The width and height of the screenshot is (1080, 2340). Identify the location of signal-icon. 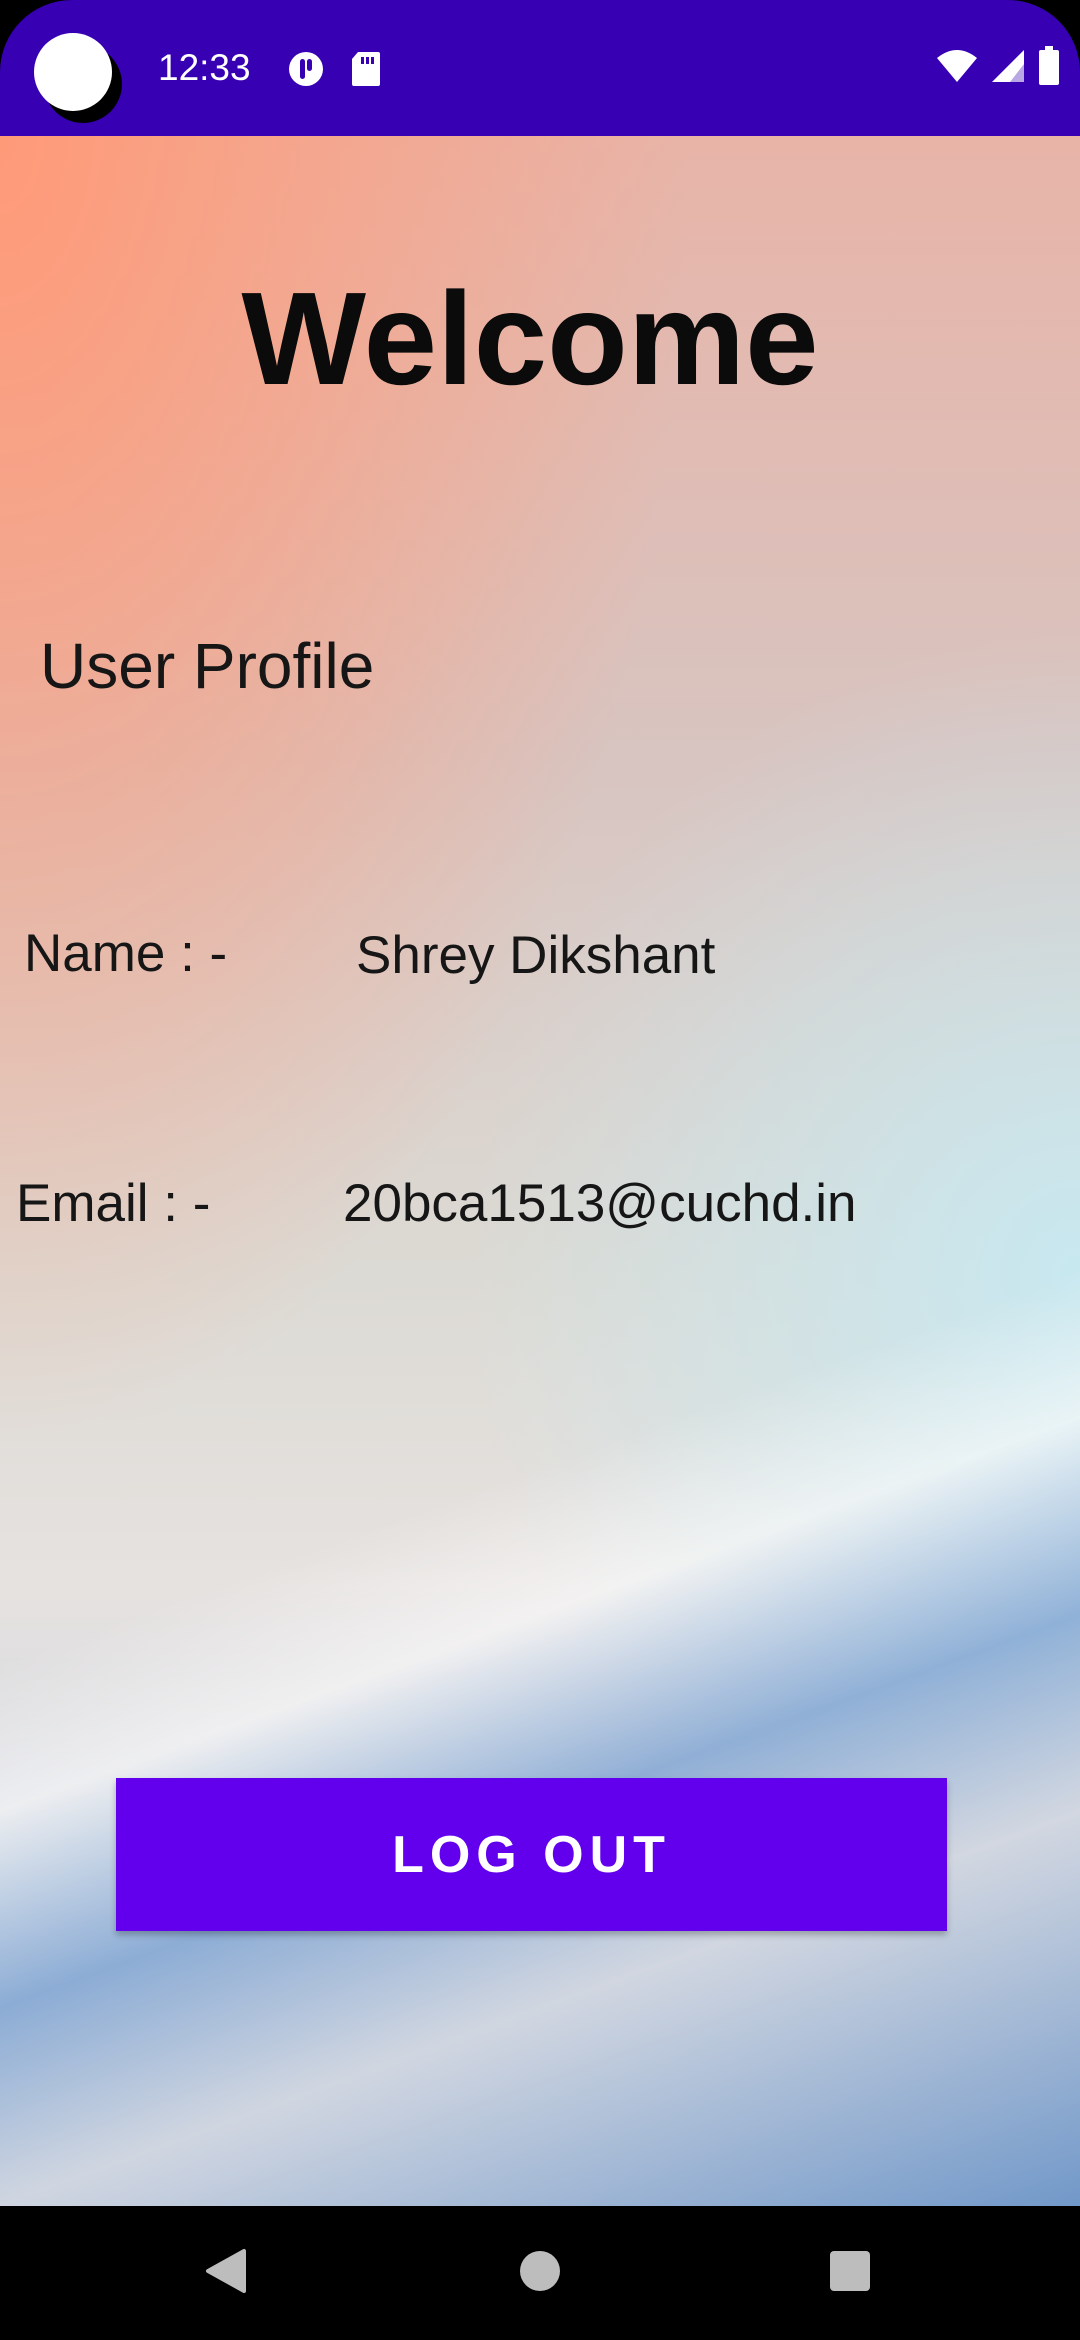
(1008, 68).